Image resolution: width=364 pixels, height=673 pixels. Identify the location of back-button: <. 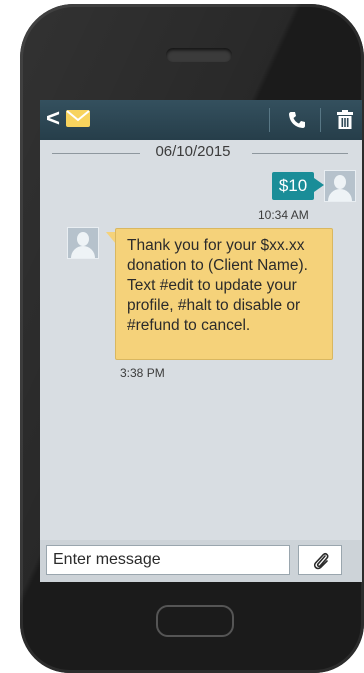
(56, 119).